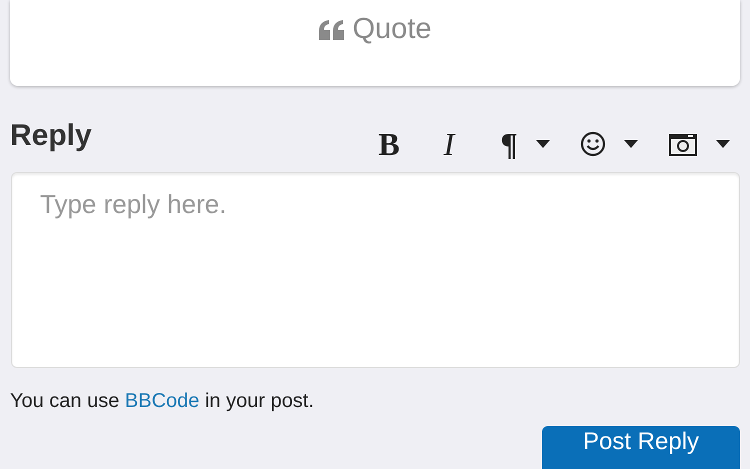 The width and height of the screenshot is (750, 469). What do you see at coordinates (389, 144) in the screenshot?
I see `bold-button: B` at bounding box center [389, 144].